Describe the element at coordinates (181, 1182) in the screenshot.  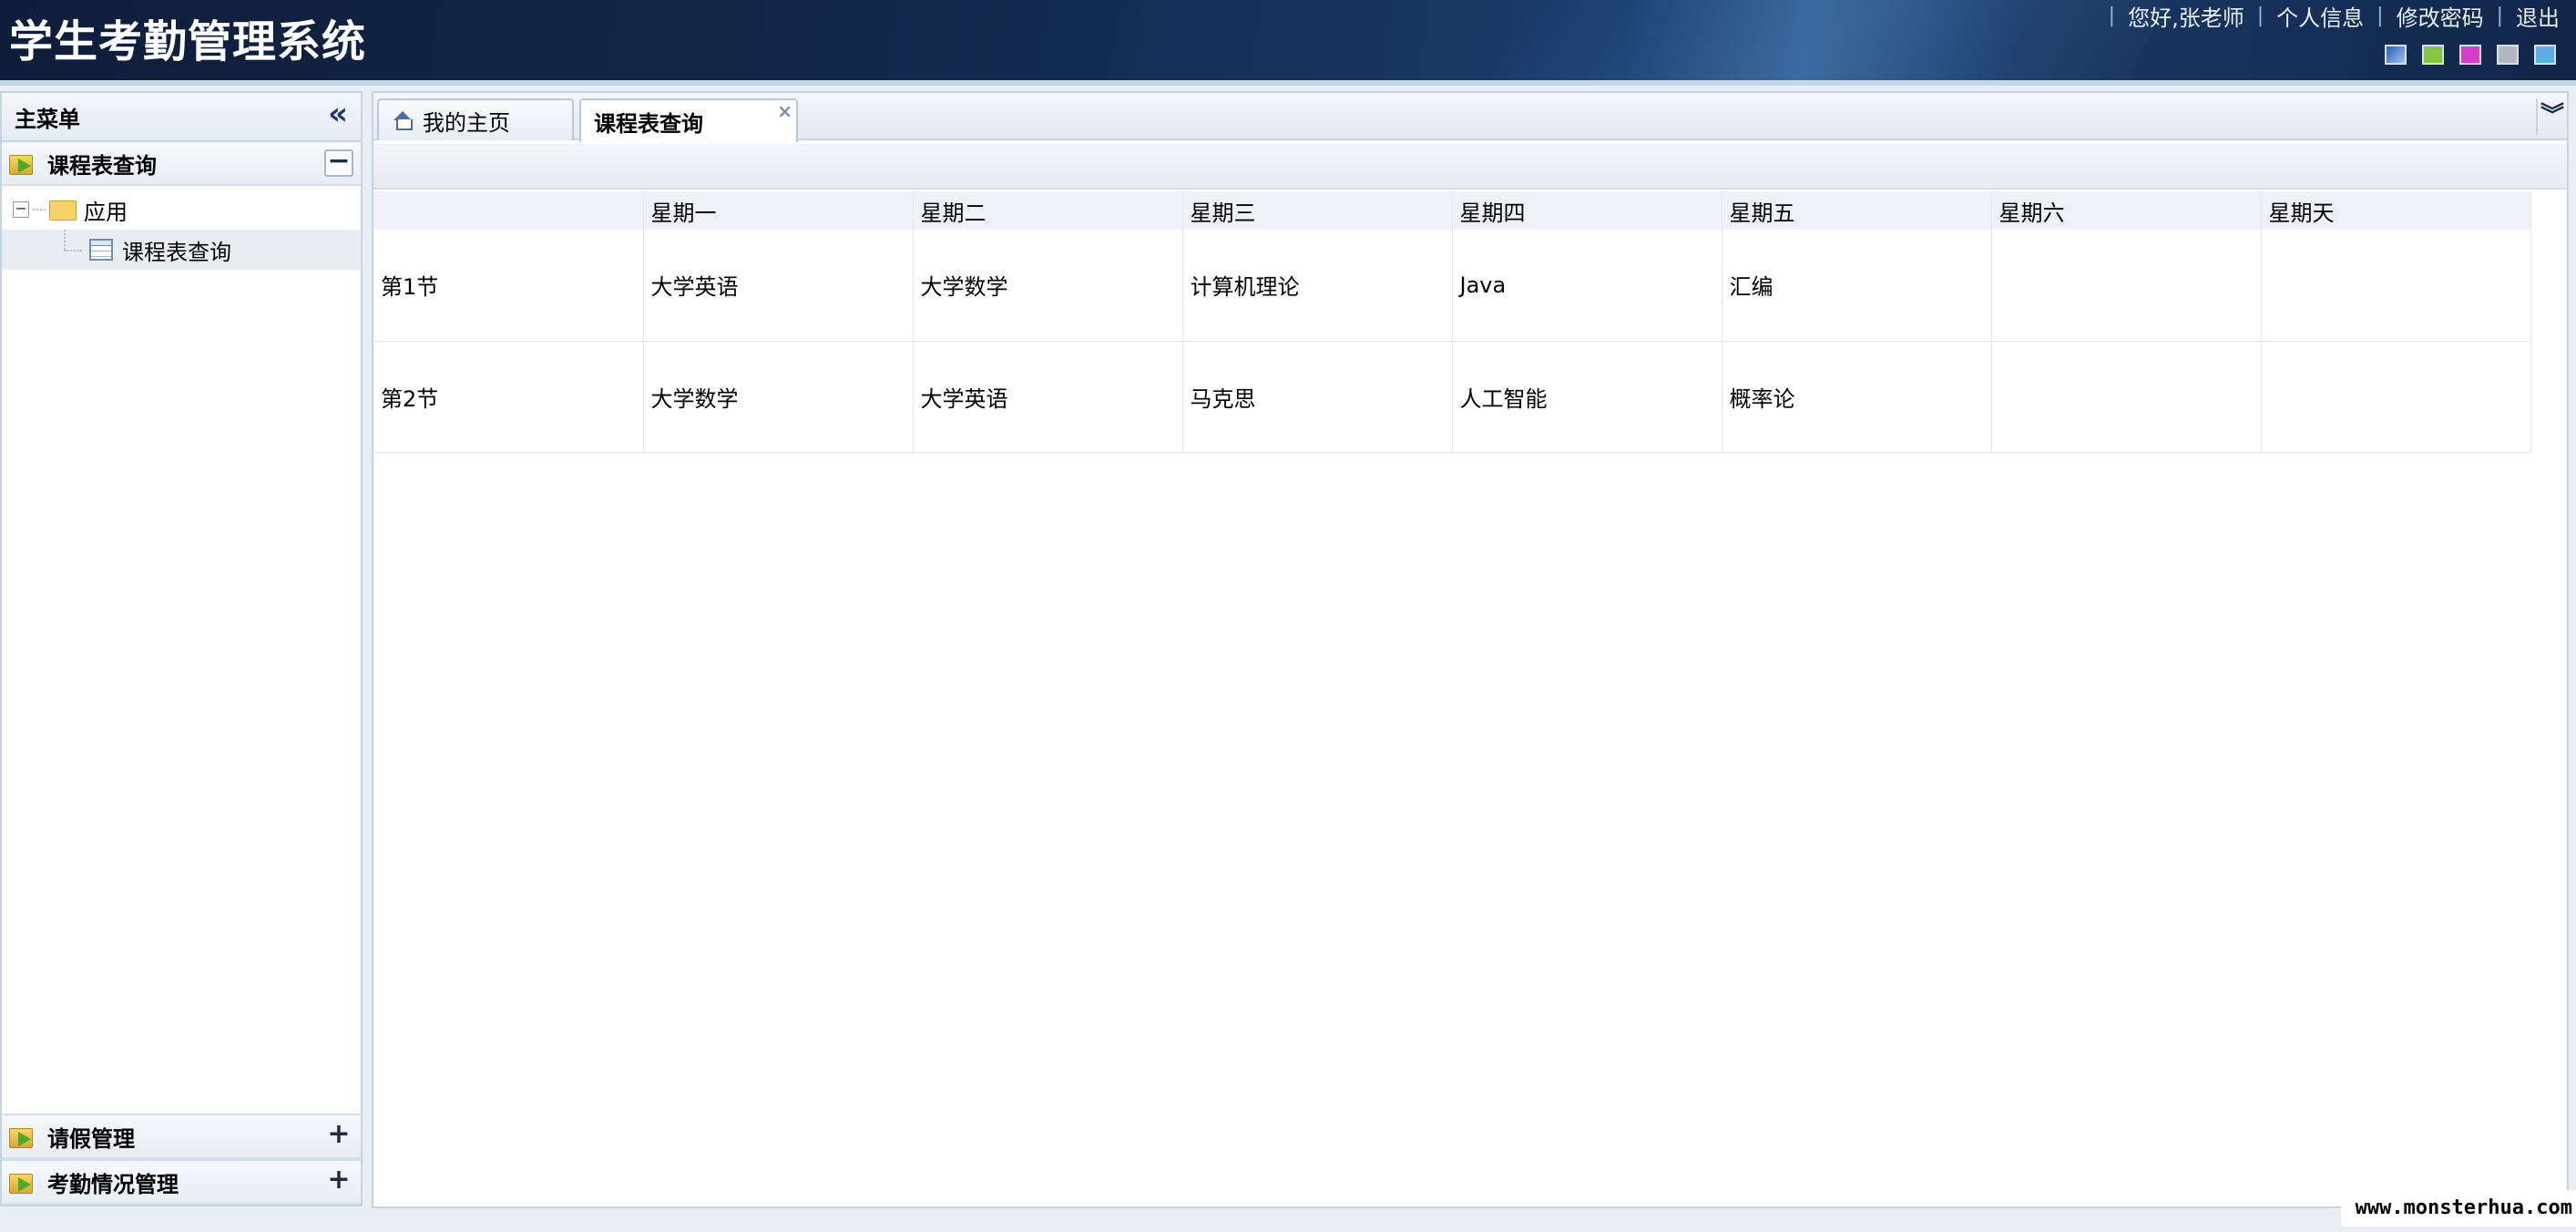
I see `accordion-attendance-management: 考勤情况管理 +` at that location.